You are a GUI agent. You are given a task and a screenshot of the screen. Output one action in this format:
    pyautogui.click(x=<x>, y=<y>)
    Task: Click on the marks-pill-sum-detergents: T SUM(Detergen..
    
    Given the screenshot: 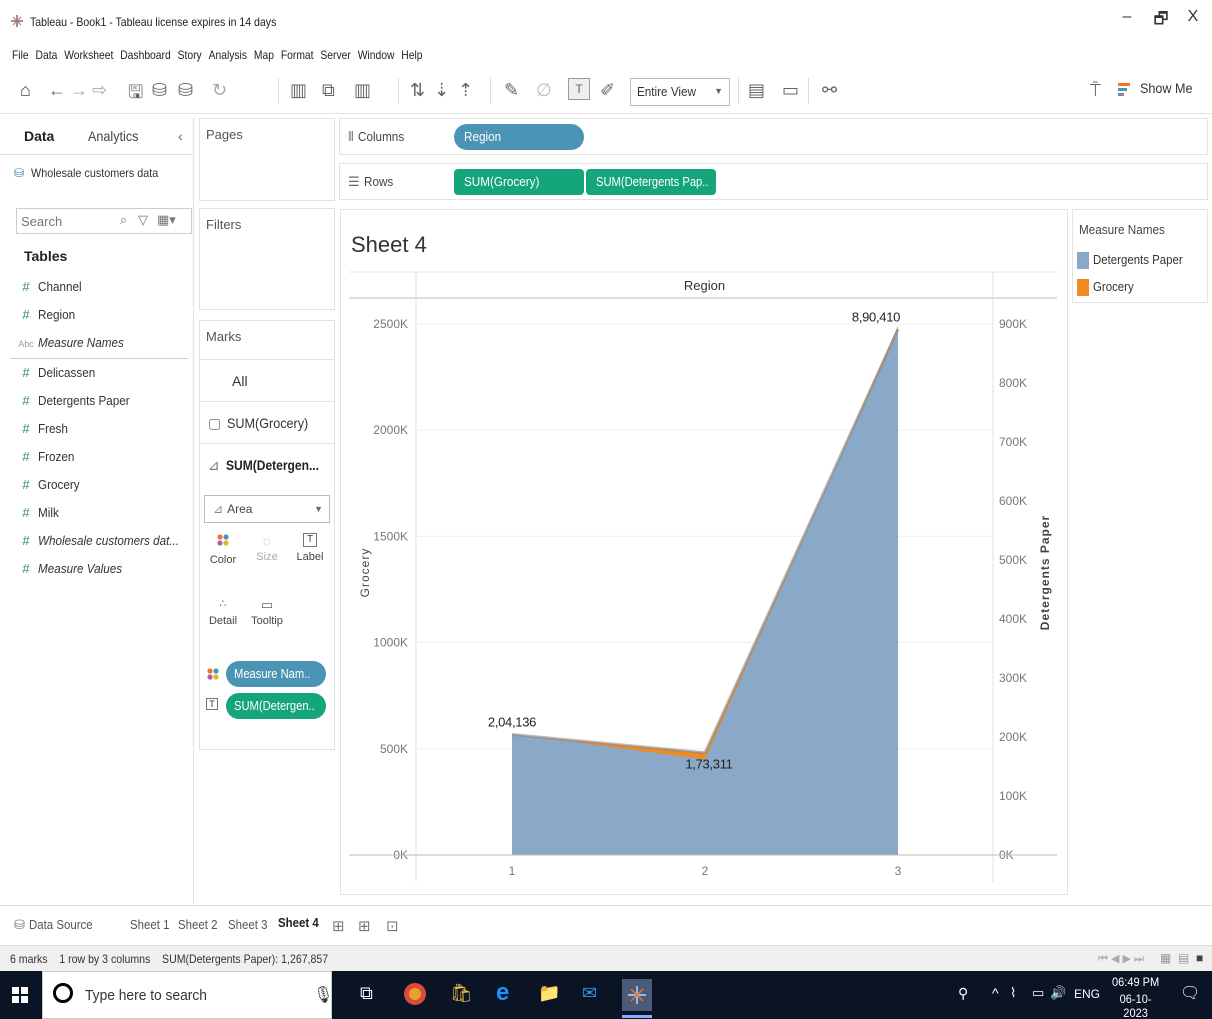 What is the action you would take?
    pyautogui.click(x=267, y=706)
    